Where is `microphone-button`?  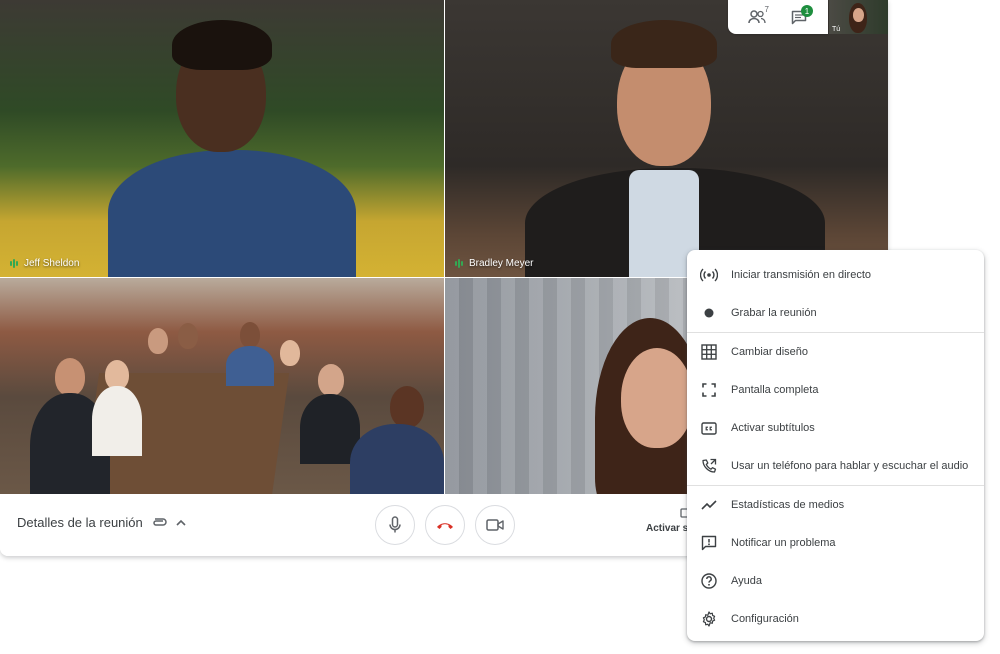 microphone-button is located at coordinates (395, 525).